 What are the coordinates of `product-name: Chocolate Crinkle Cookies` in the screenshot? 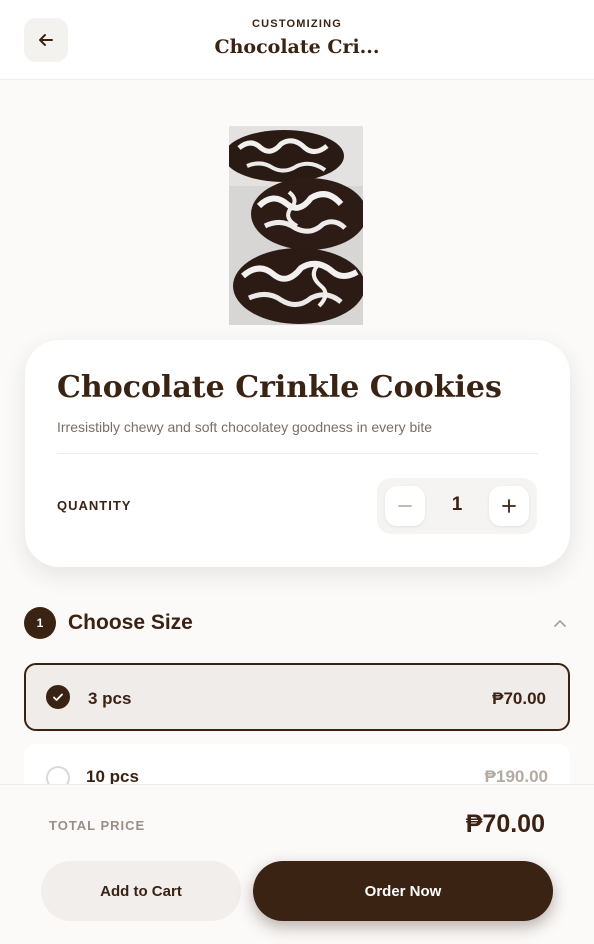 It's located at (279, 387).